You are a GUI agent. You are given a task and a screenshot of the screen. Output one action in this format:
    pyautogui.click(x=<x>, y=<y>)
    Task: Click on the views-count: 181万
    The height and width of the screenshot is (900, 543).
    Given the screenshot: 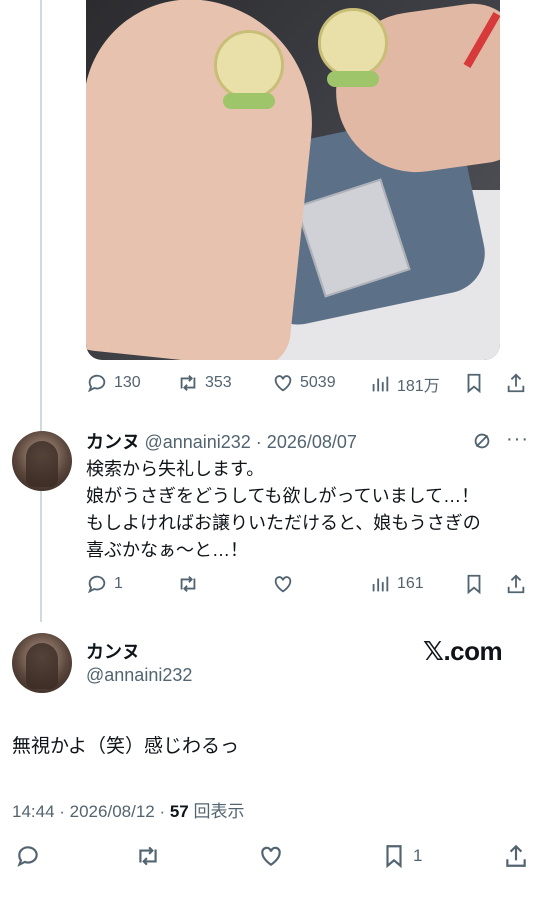 What is the action you would take?
    pyautogui.click(x=418, y=386)
    